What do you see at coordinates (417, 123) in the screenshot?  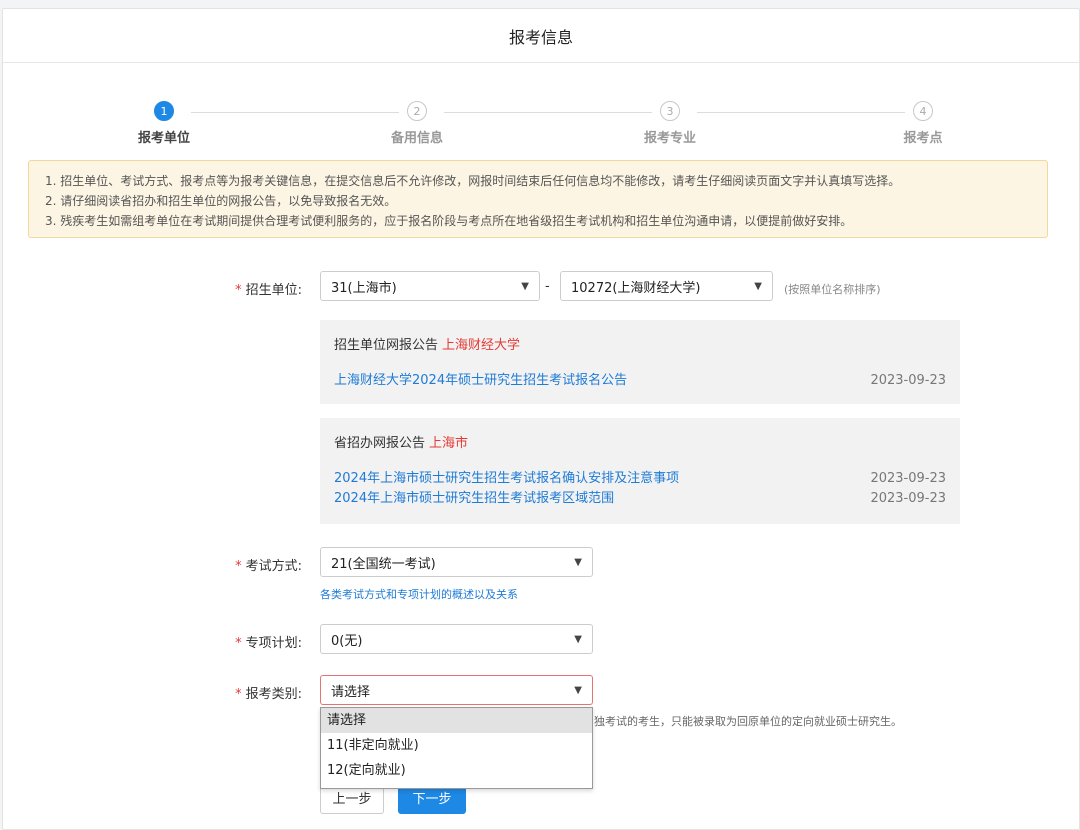 I see `step-2: 2 备用信息` at bounding box center [417, 123].